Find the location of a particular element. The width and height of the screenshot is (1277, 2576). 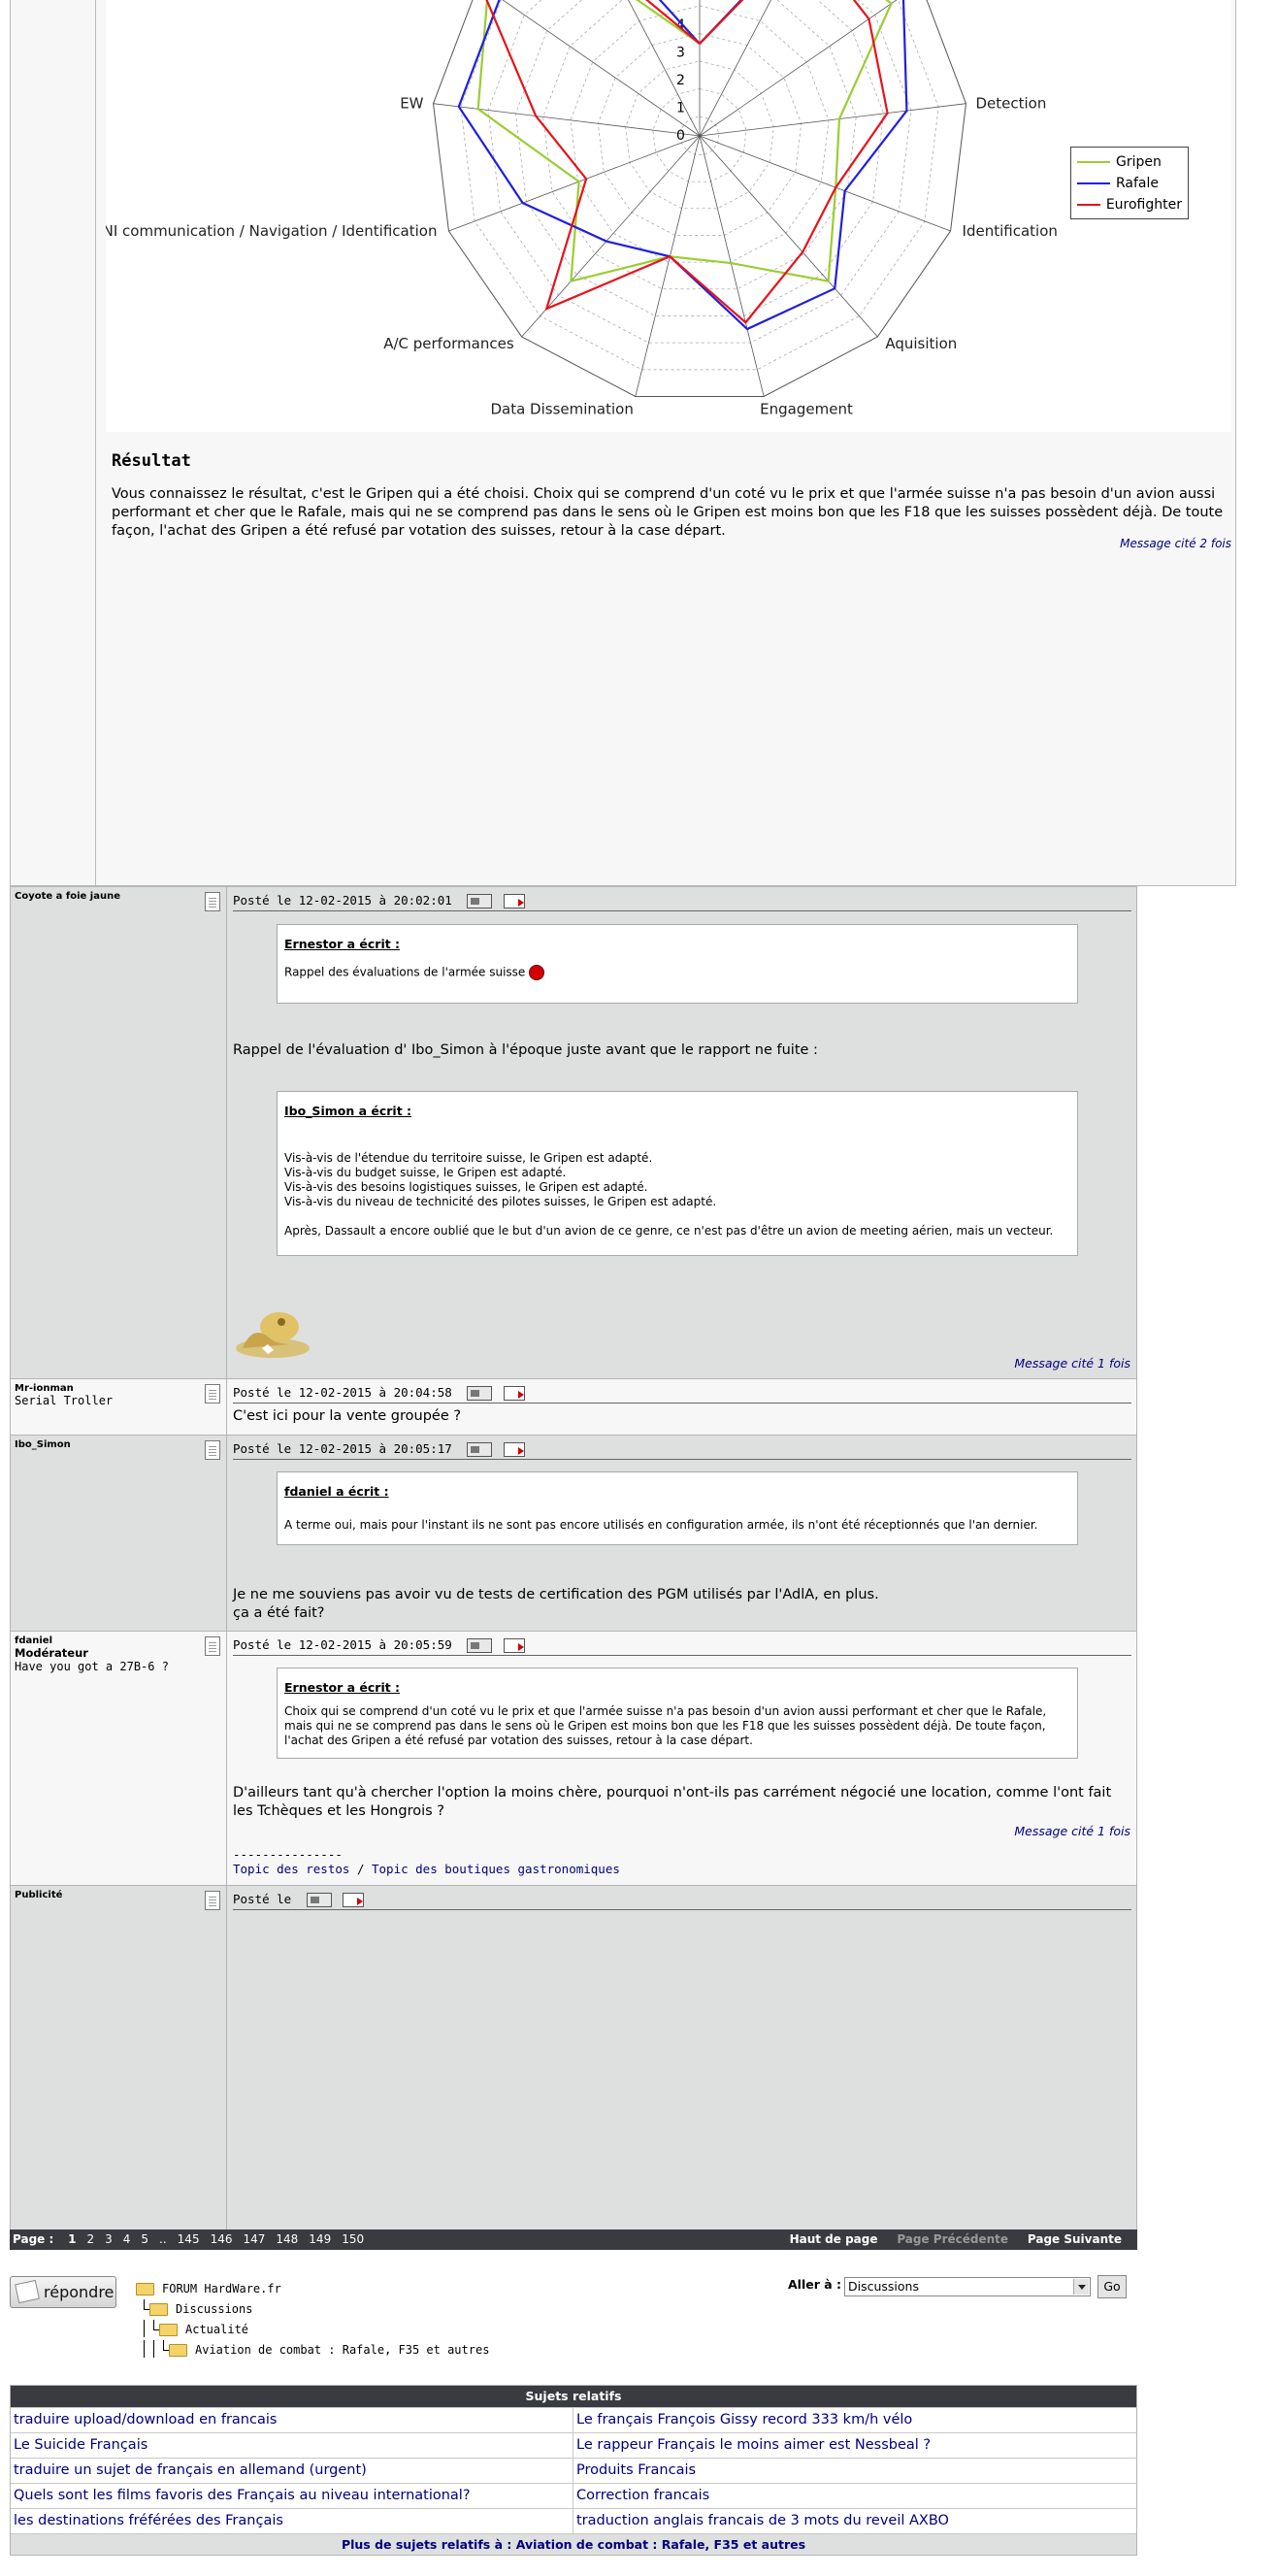

signature-link-restos: Topic des restos is located at coordinates (291, 1869).